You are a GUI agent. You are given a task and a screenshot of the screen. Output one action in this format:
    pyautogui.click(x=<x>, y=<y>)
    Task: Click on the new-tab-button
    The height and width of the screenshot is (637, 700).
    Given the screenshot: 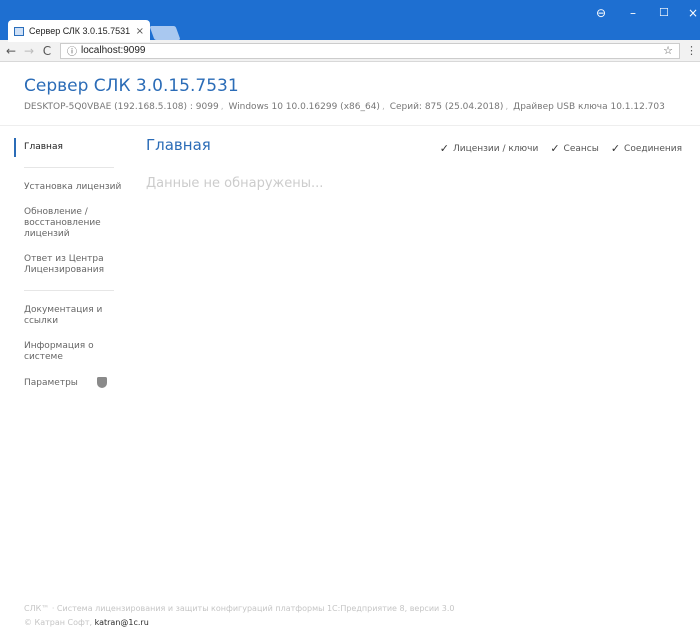 What is the action you would take?
    pyautogui.click(x=165, y=33)
    